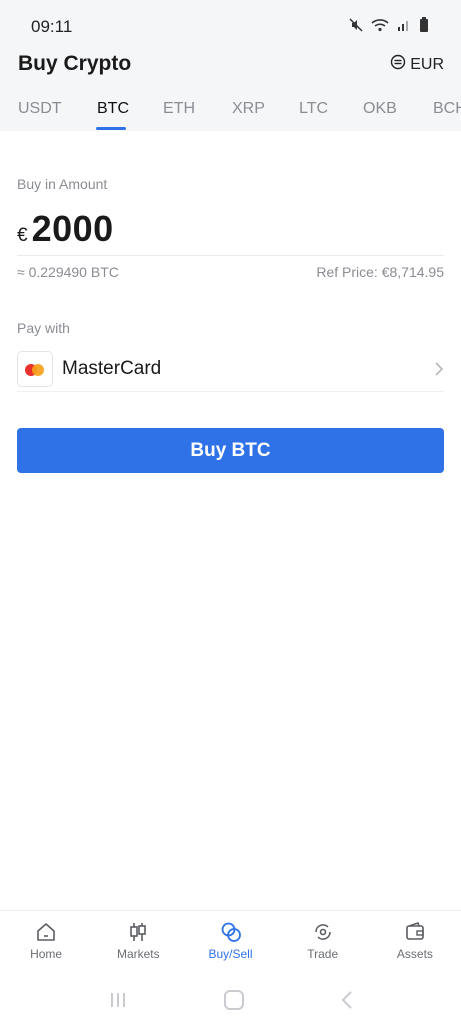 This screenshot has height=1024, width=461. What do you see at coordinates (380, 25) in the screenshot?
I see `wifi-icon` at bounding box center [380, 25].